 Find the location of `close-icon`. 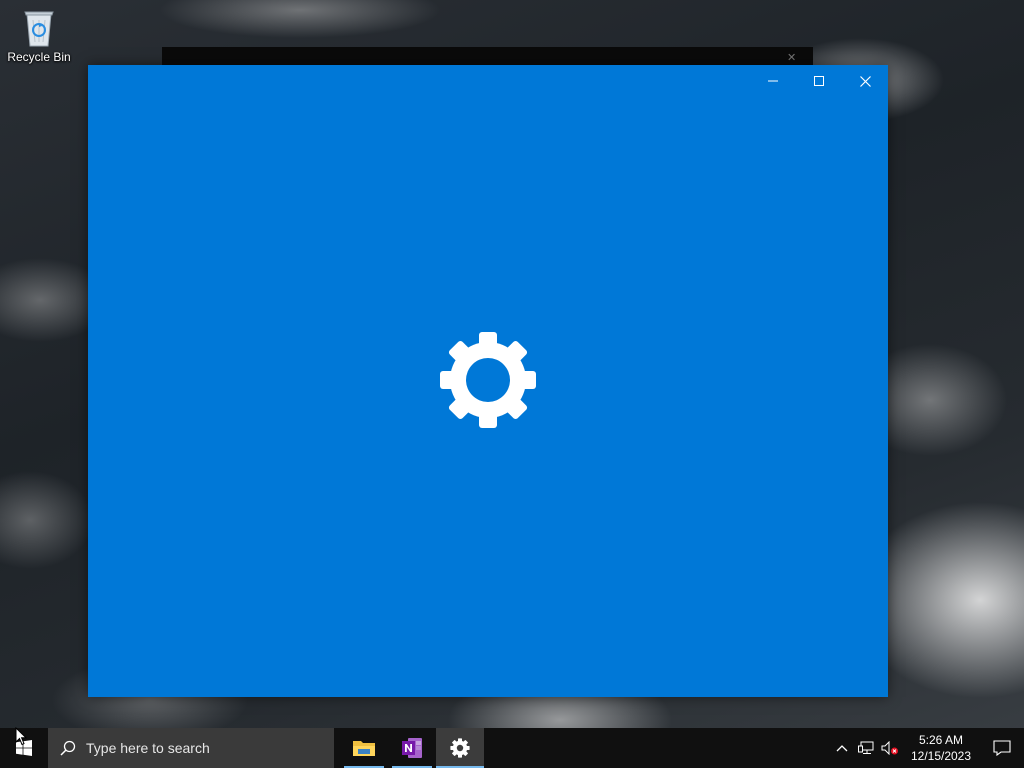

close-icon is located at coordinates (865, 81).